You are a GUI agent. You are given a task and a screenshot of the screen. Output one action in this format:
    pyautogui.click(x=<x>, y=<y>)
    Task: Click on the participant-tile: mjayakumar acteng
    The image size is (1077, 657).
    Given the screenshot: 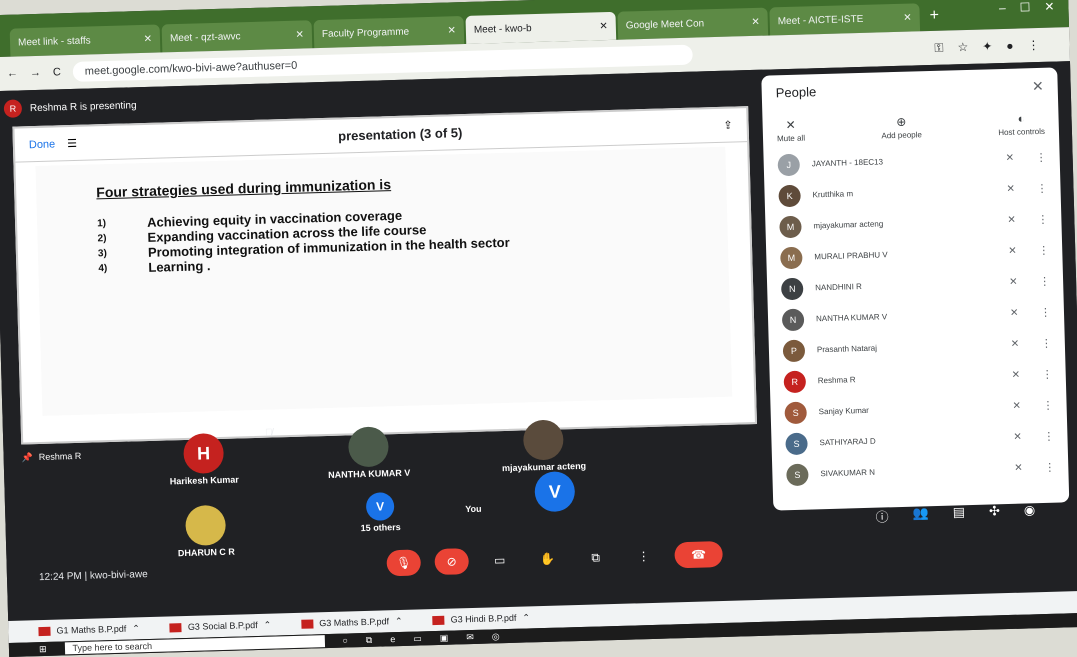 What is the action you would take?
    pyautogui.click(x=543, y=446)
    